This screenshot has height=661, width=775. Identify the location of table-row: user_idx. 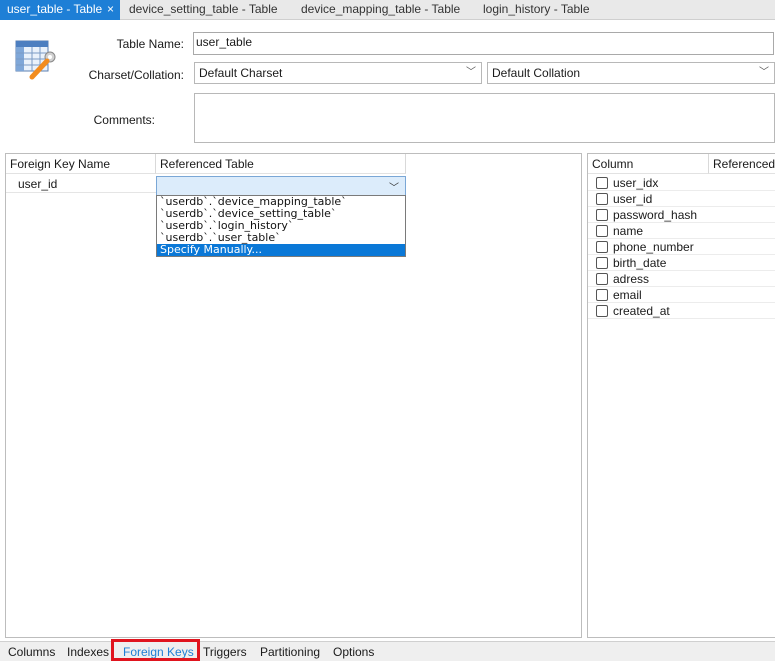
(681, 183).